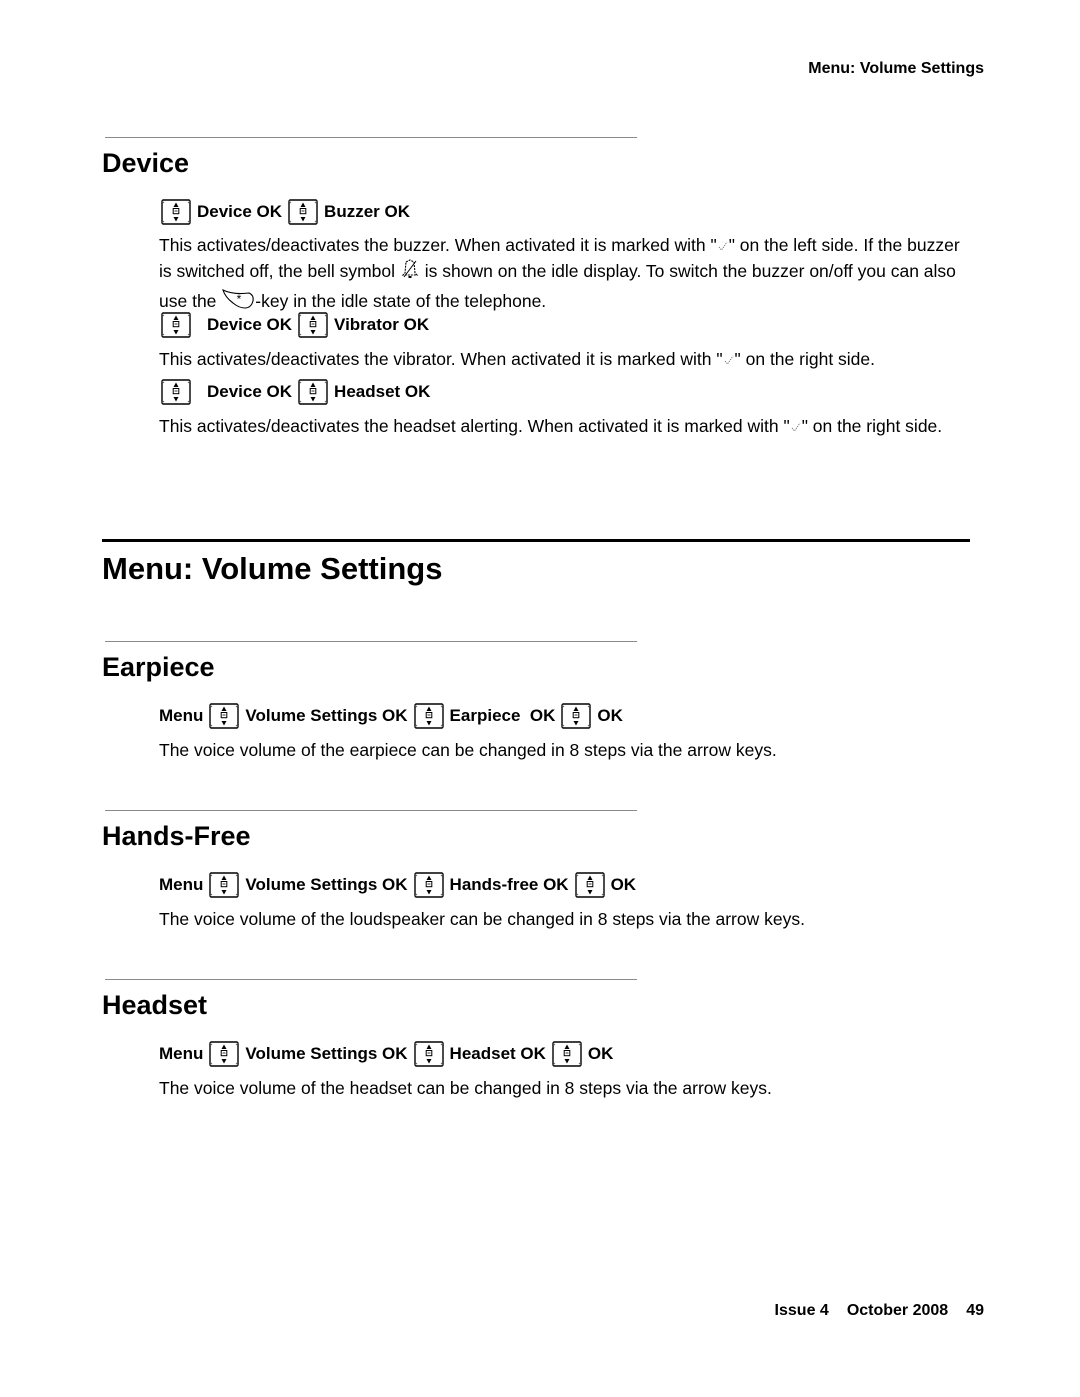 This screenshot has width=1080, height=1397. What do you see at coordinates (536, 540) in the screenshot?
I see `chapter-divider` at bounding box center [536, 540].